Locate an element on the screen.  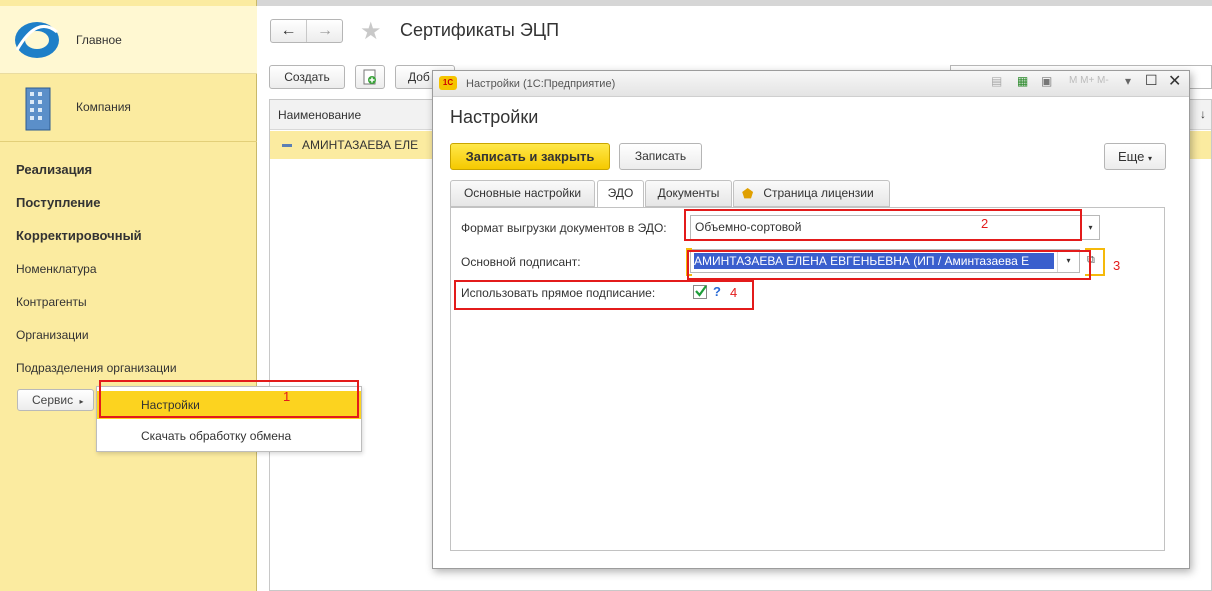
dropdown-arrow-icon: ▾ is located at coordinates (1090, 227).